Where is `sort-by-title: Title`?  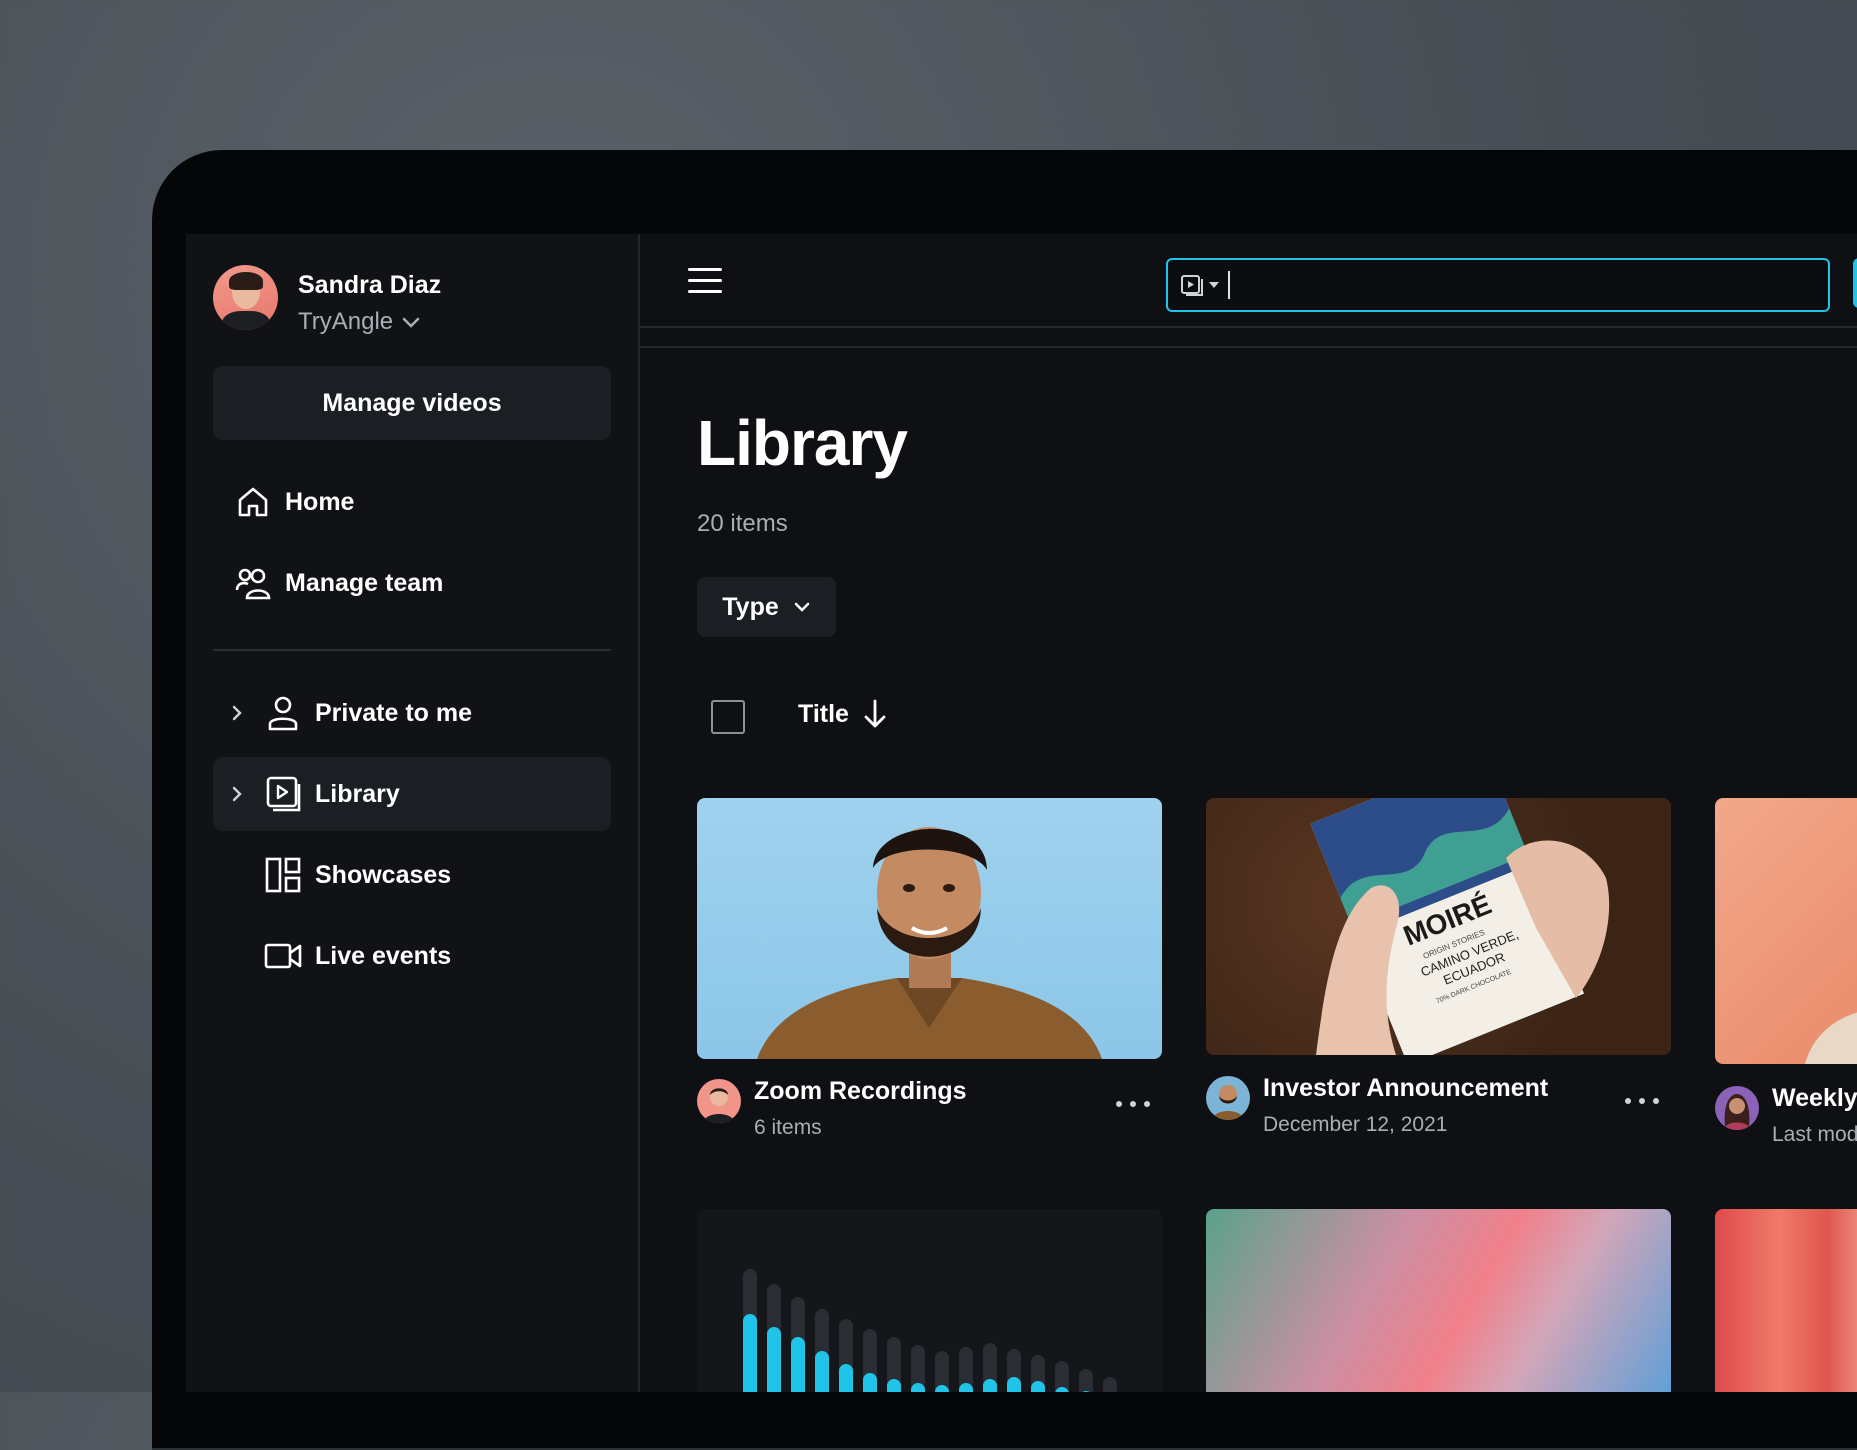
sort-by-title: Title is located at coordinates (842, 714).